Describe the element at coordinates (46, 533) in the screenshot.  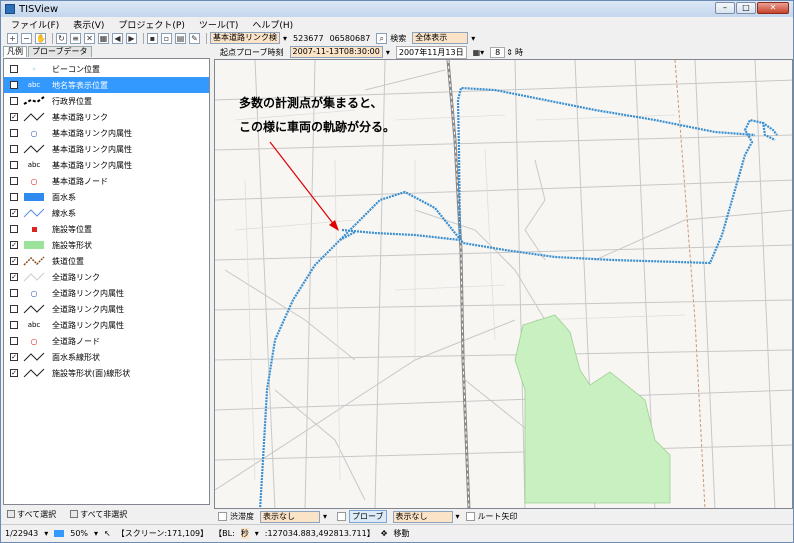
I see `scale-chevron-down-icon: ▾` at that location.